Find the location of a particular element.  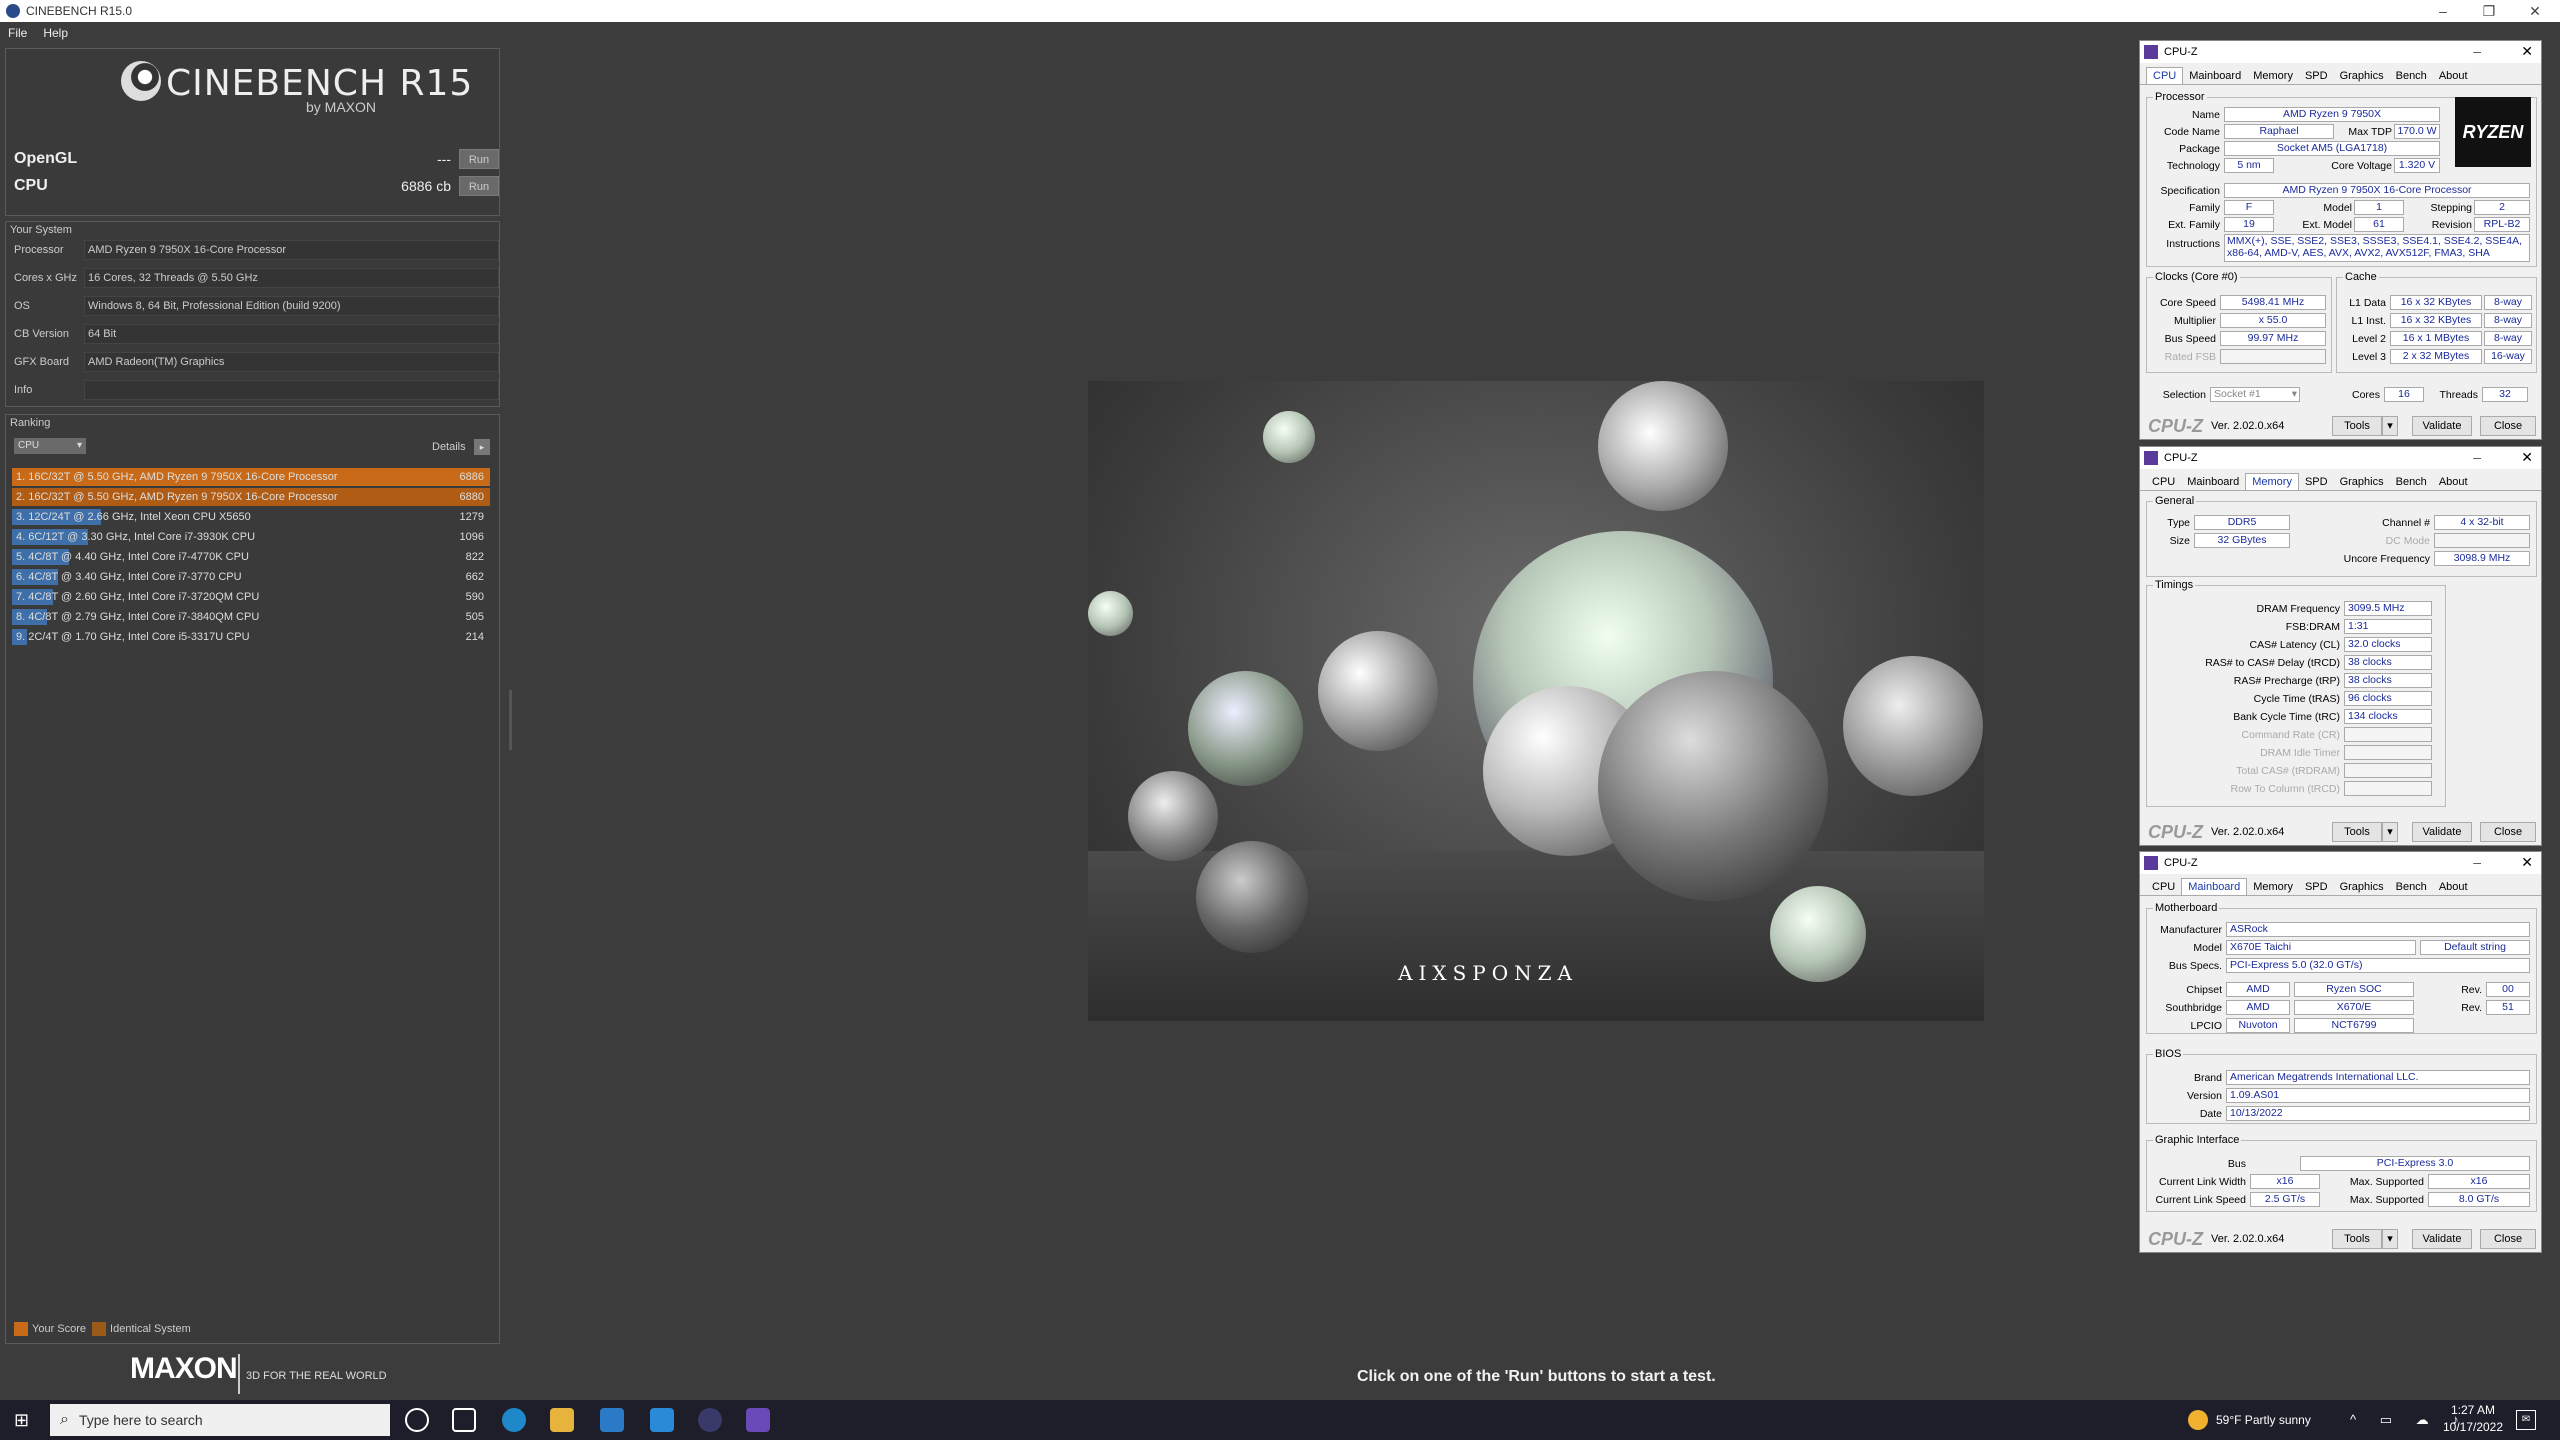

cpuz-app-icon is located at coordinates (2151, 52).